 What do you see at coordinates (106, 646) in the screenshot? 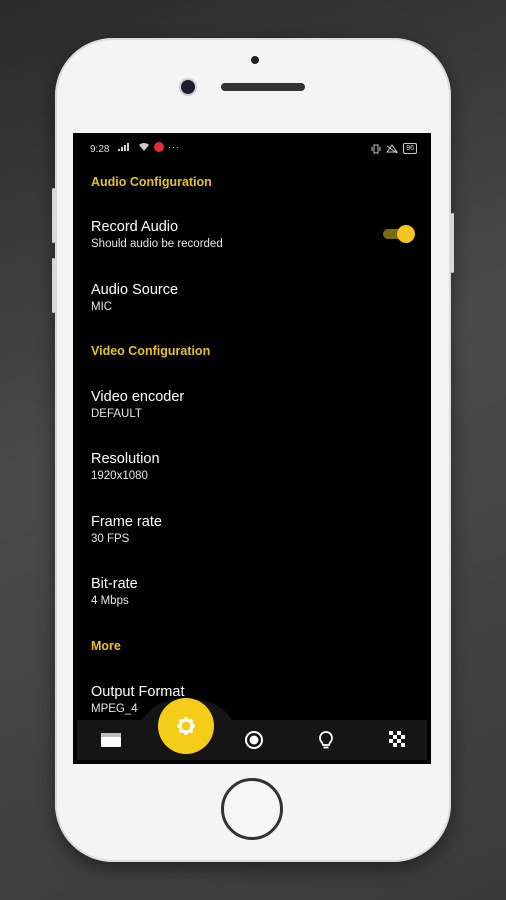
I see `section-header-more: More` at bounding box center [106, 646].